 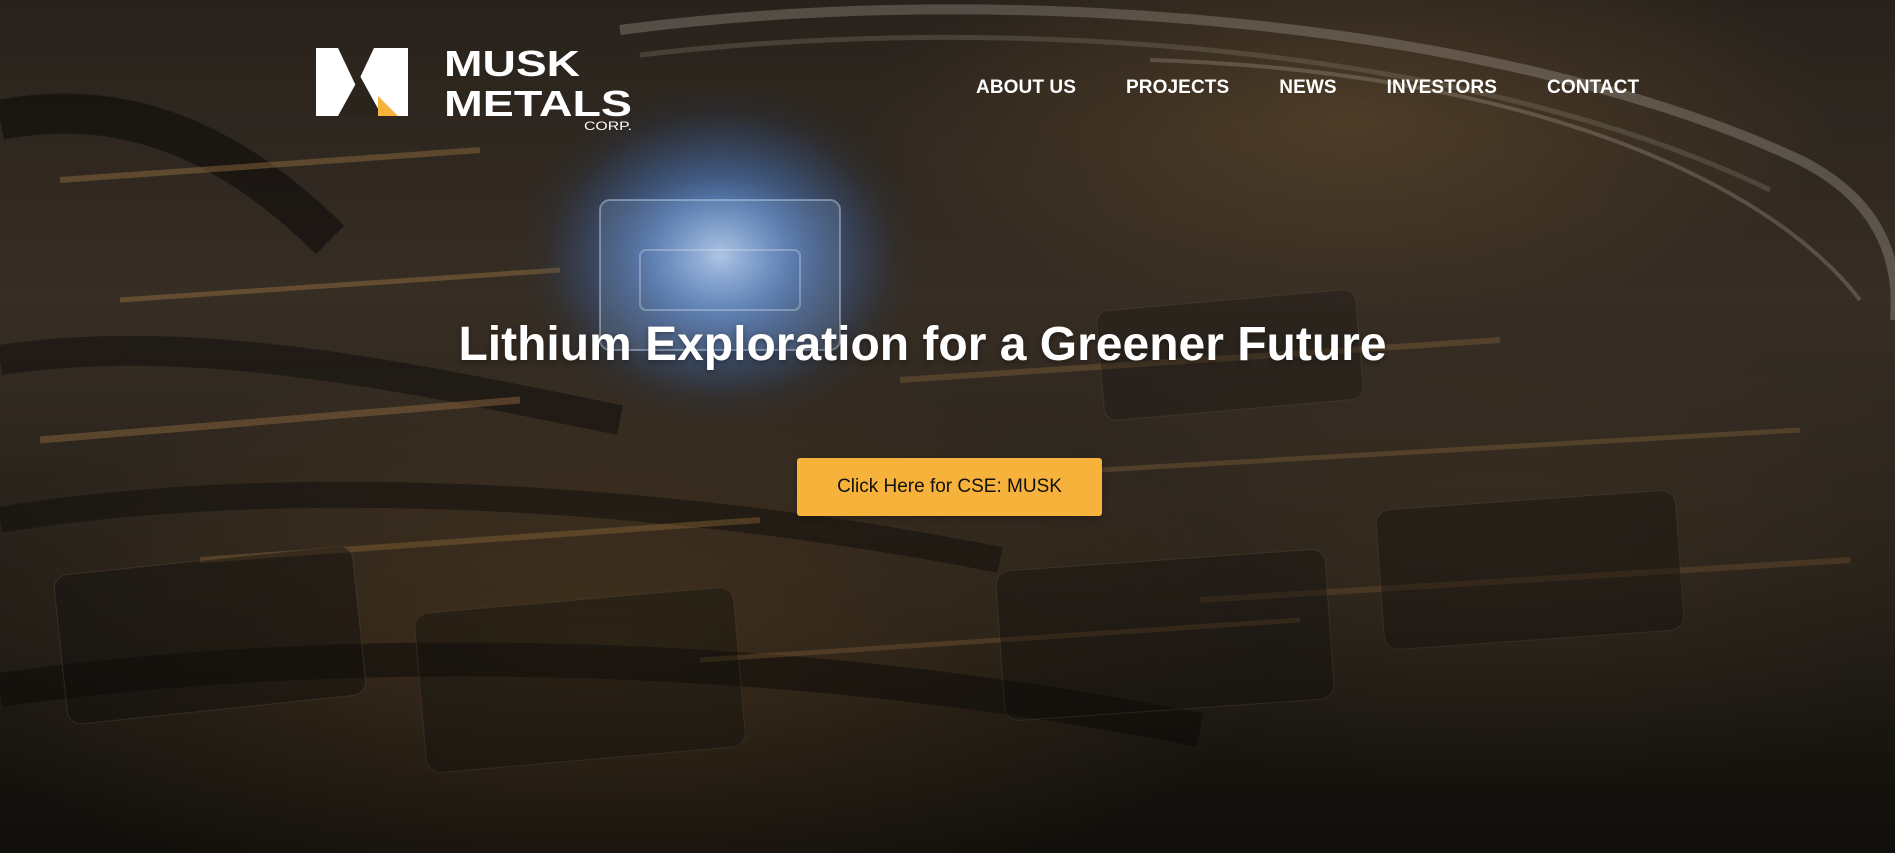 I want to click on hero-title: Lithium Exploration for a Greener Future, so click(x=947, y=345).